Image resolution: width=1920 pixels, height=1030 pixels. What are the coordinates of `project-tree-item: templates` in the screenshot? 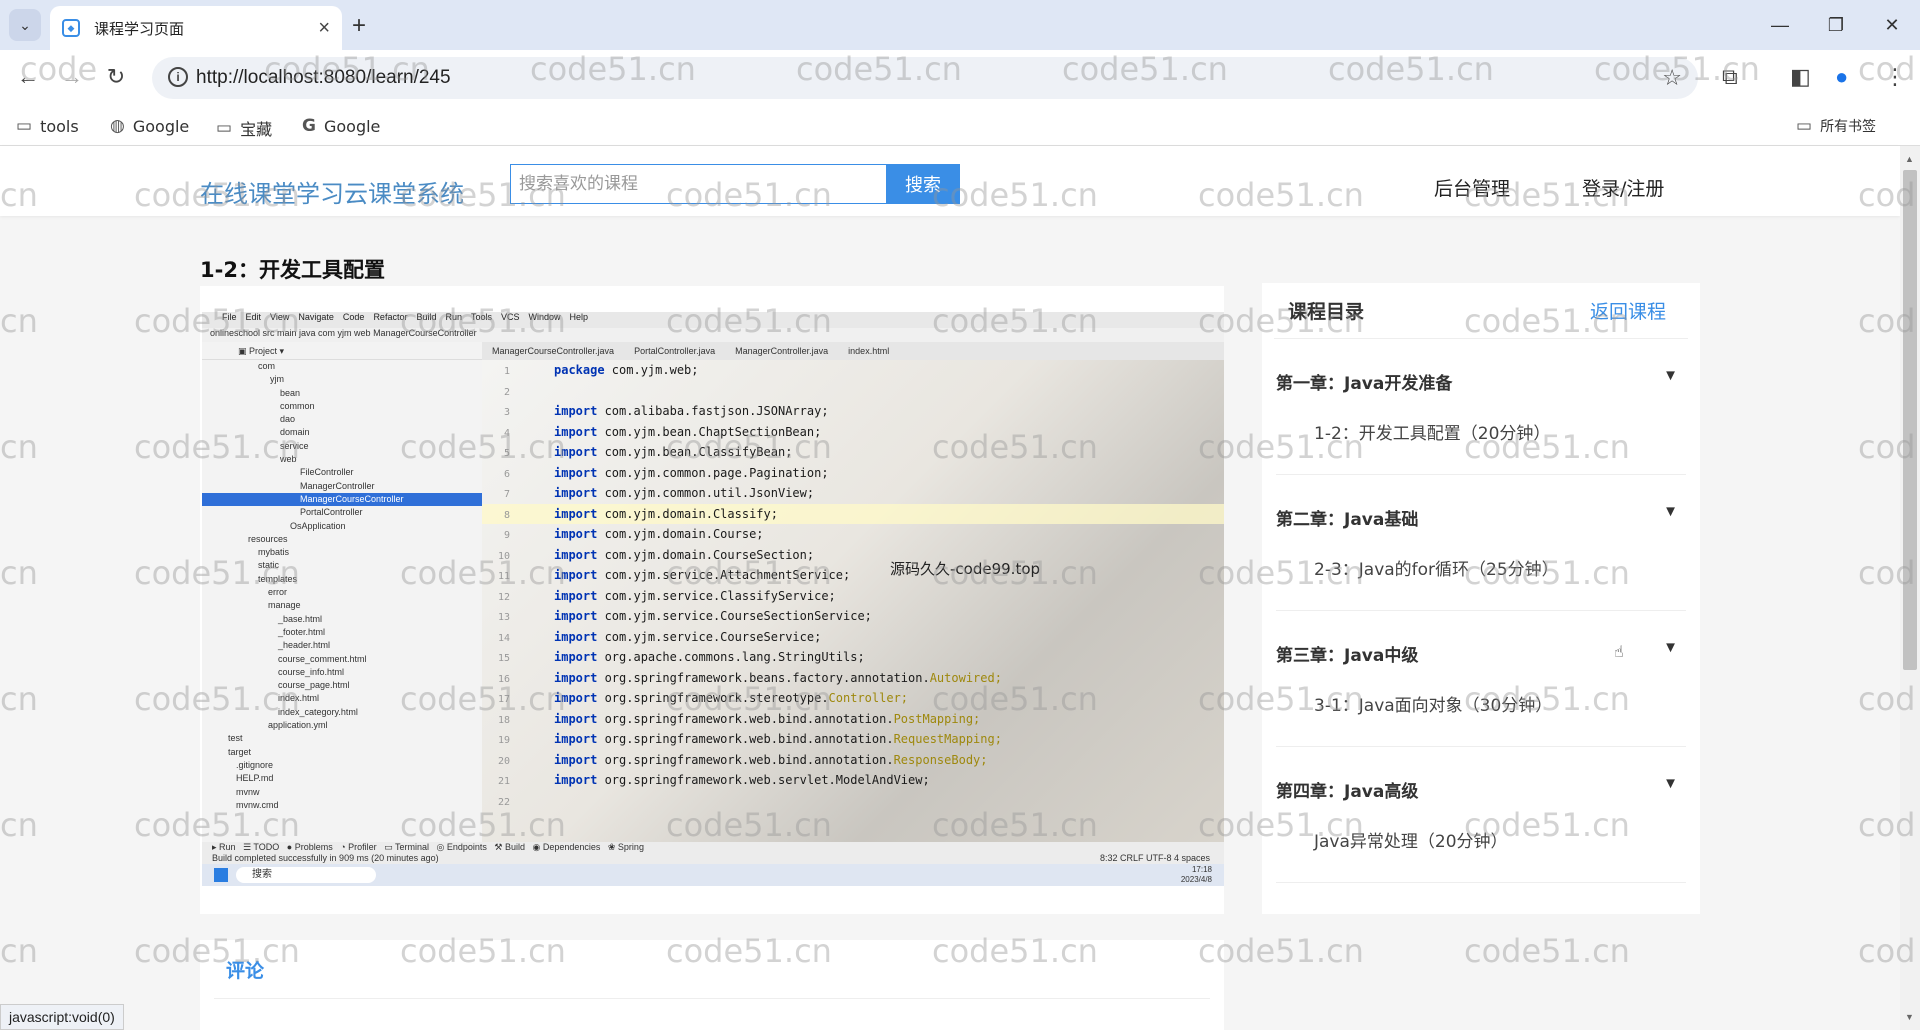 It's located at (278, 578).